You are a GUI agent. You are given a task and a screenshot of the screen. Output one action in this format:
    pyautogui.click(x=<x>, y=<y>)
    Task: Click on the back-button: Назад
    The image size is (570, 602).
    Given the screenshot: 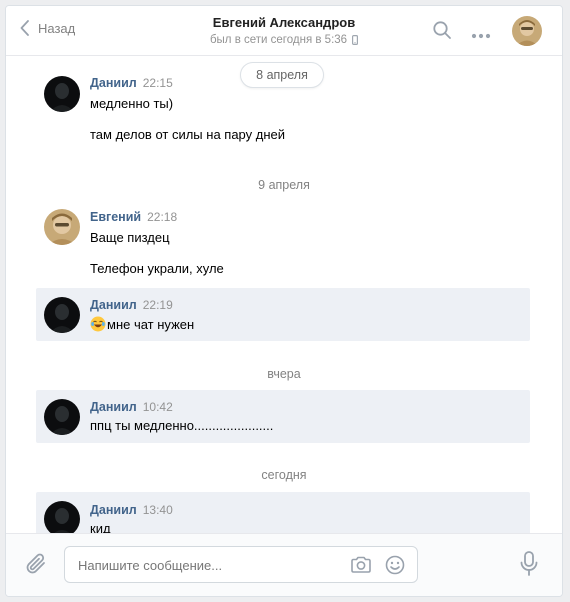 What is the action you would take?
    pyautogui.click(x=47, y=28)
    